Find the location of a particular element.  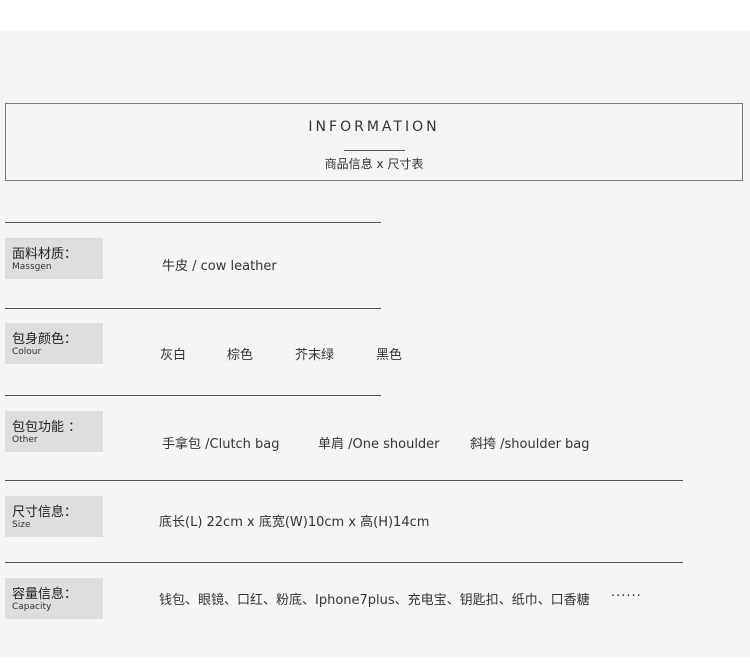

size-value: 底长(L) 22cm x 底宽(W)10cm x 高(H)14cm is located at coordinates (294, 522).